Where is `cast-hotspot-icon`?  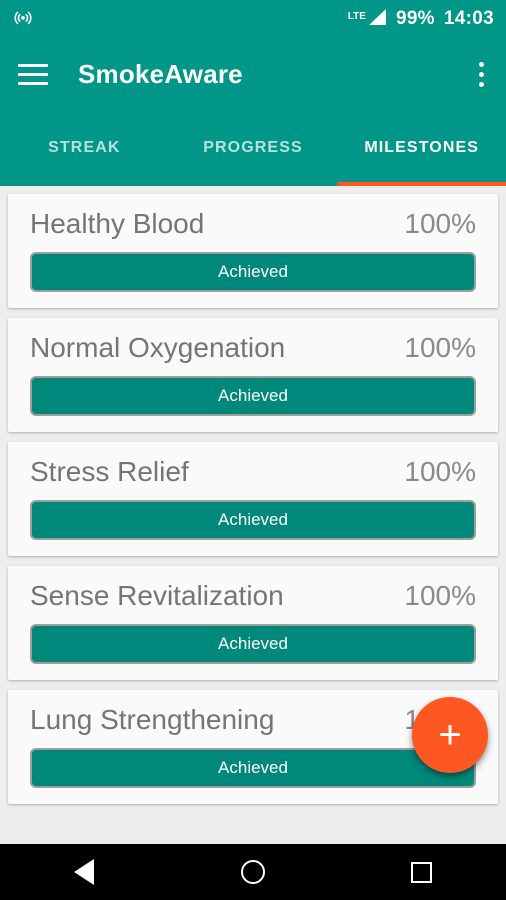
cast-hotspot-icon is located at coordinates (23, 19).